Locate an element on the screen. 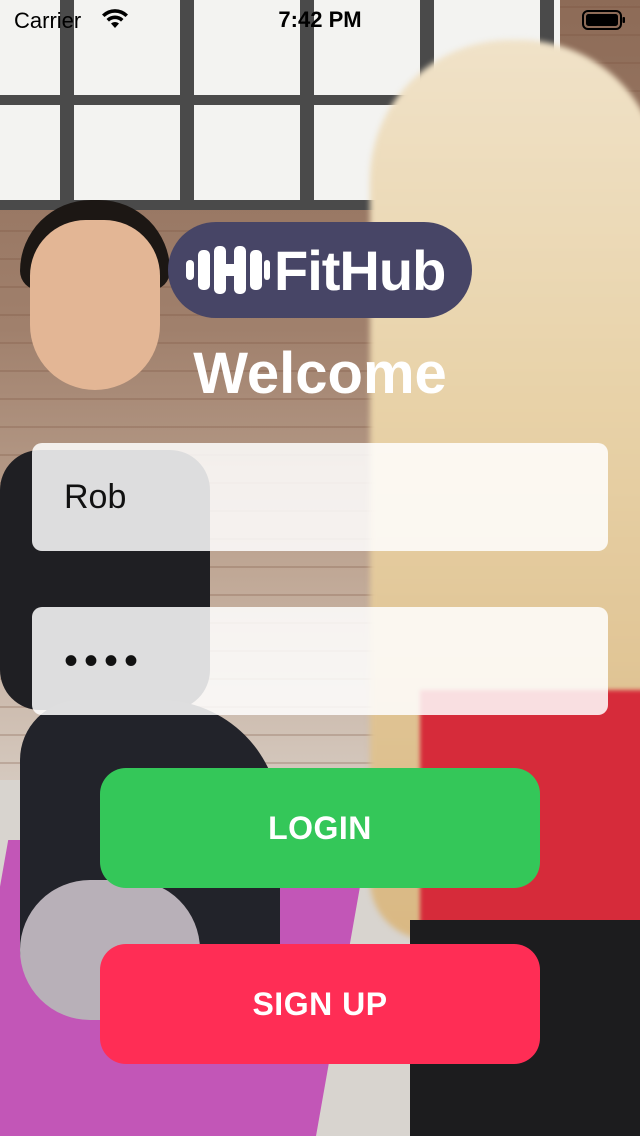  dumbbell-icon is located at coordinates (228, 270).